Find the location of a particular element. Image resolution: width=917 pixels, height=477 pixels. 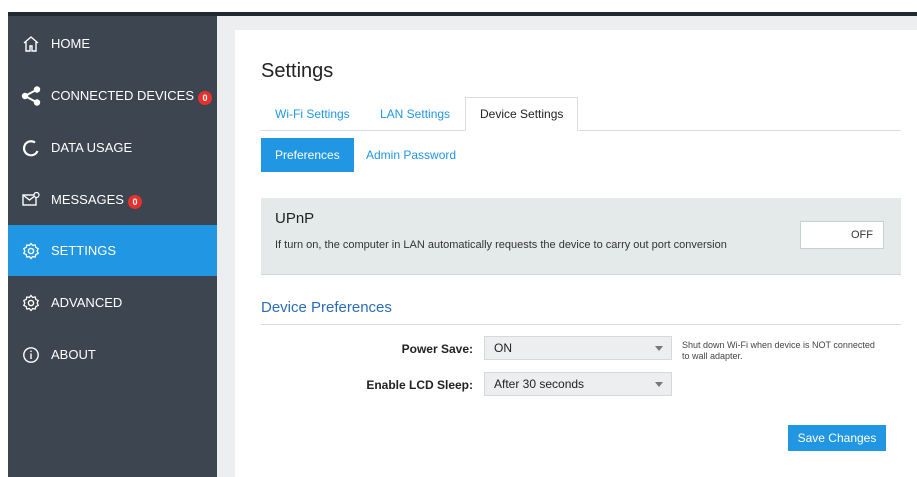

lcd-sleep-select: After 30 seconds is located at coordinates (578, 384).